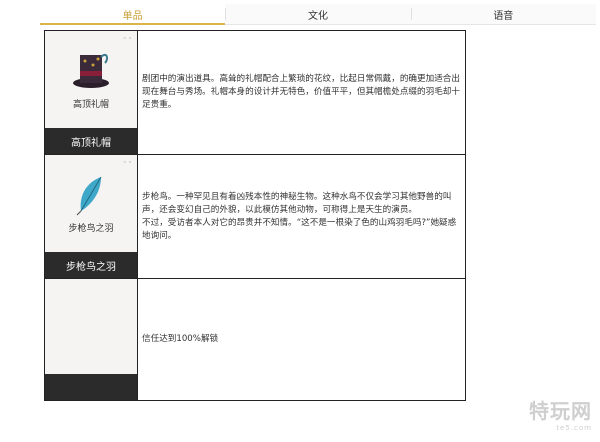  I want to click on item-description: 信任达到100%解锁, so click(180, 339).